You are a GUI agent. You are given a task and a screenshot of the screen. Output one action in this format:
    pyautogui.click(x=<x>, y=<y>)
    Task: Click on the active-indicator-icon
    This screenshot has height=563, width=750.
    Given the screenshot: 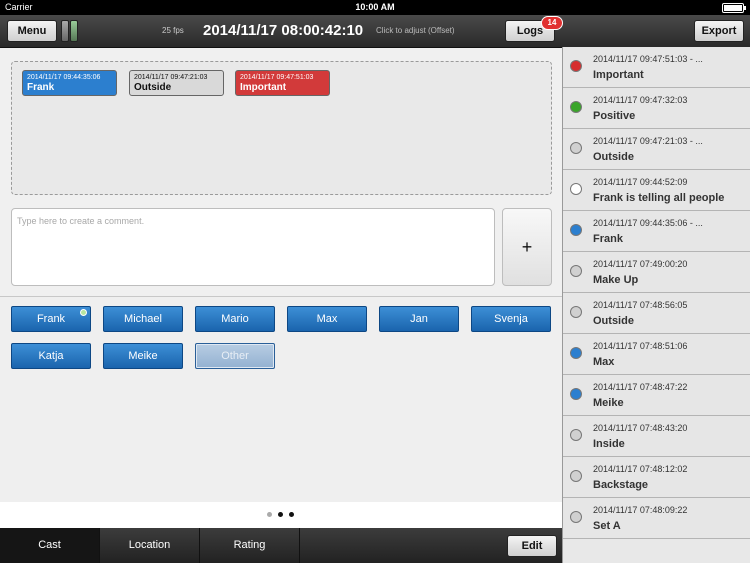 What is the action you would take?
    pyautogui.click(x=83, y=312)
    